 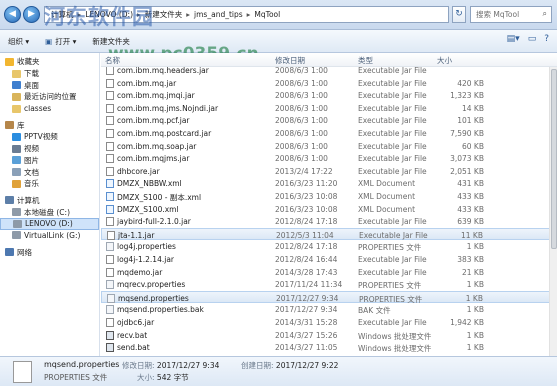 What do you see at coordinates (511, 14) in the screenshot?
I see `search-input: 搜索 MqTool ⌕` at bounding box center [511, 14].